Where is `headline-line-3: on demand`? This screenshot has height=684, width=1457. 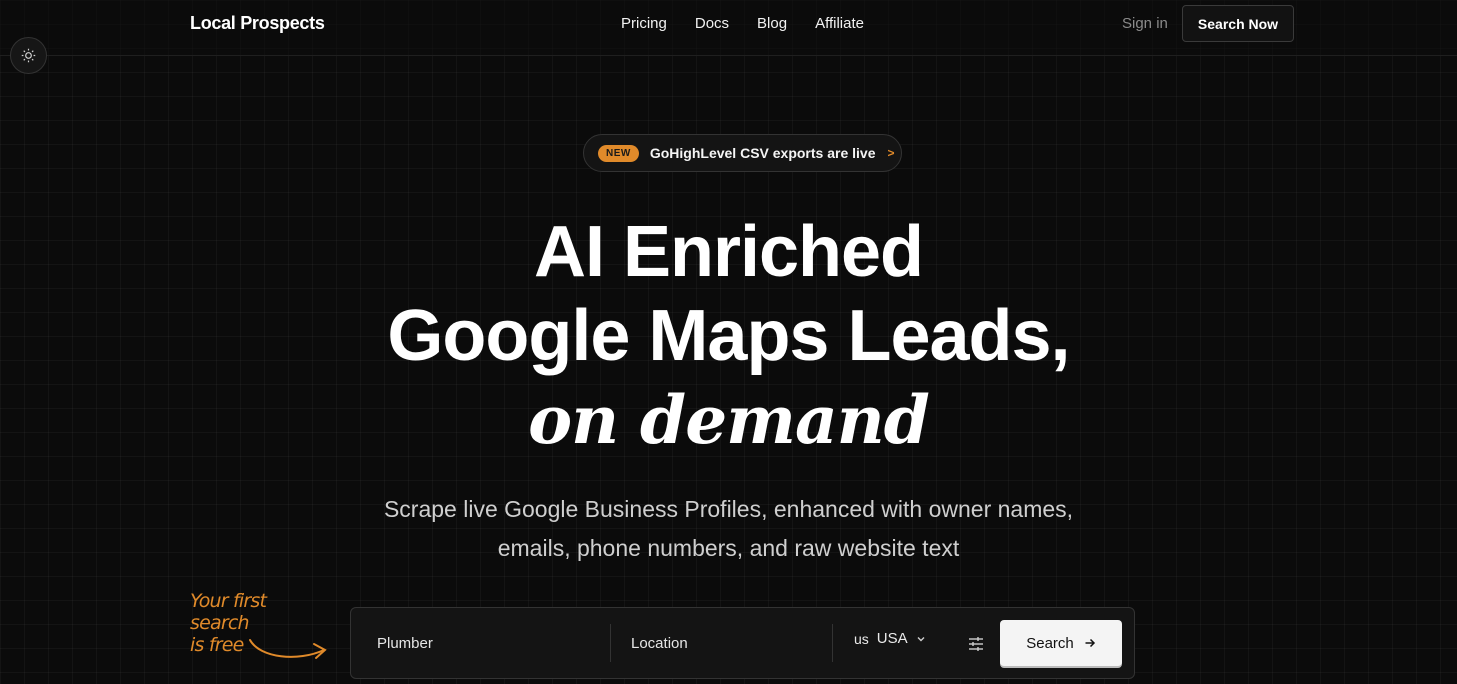 headline-line-3: on demand is located at coordinates (729, 420).